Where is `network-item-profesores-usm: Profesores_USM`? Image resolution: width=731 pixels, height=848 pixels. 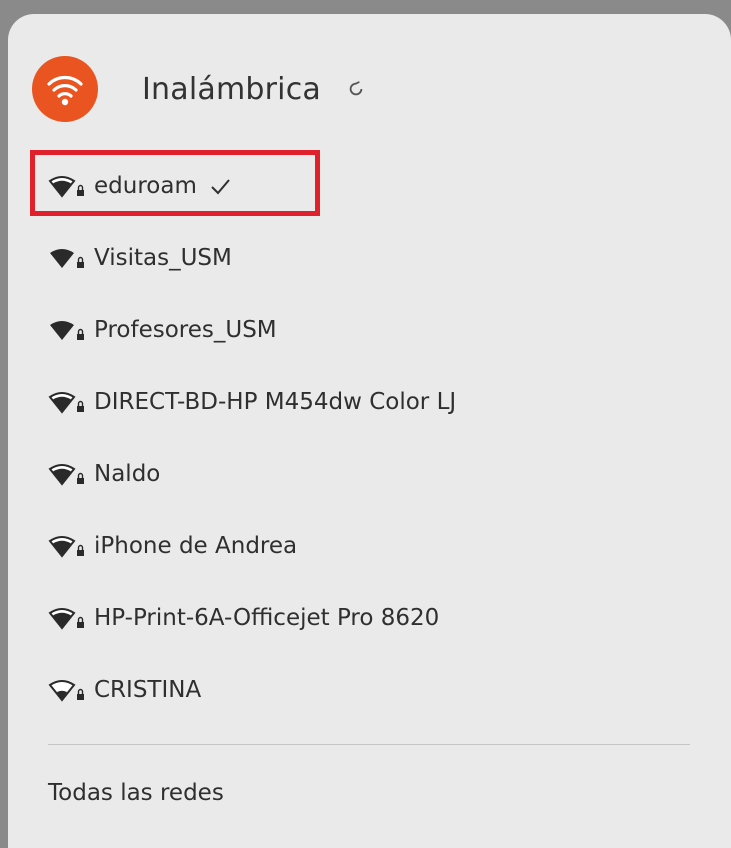 network-item-profesores-usm: Profesores_USM is located at coordinates (370, 330).